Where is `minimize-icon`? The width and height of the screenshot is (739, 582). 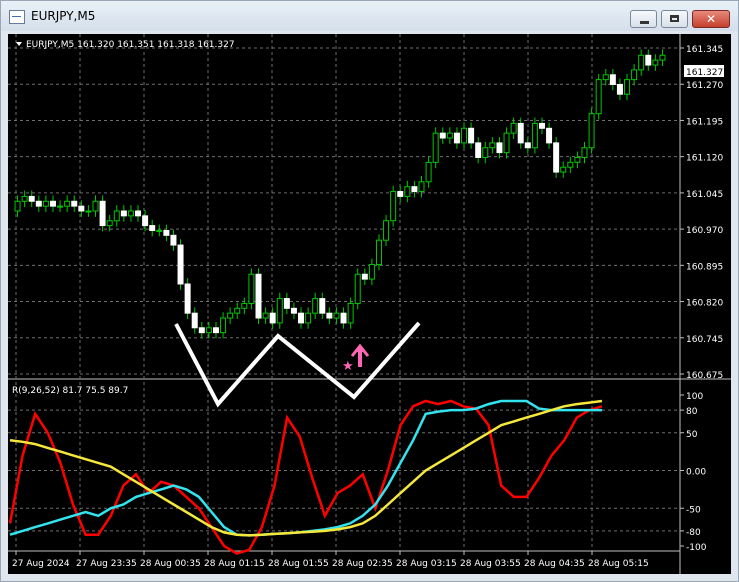 minimize-icon is located at coordinates (643, 19).